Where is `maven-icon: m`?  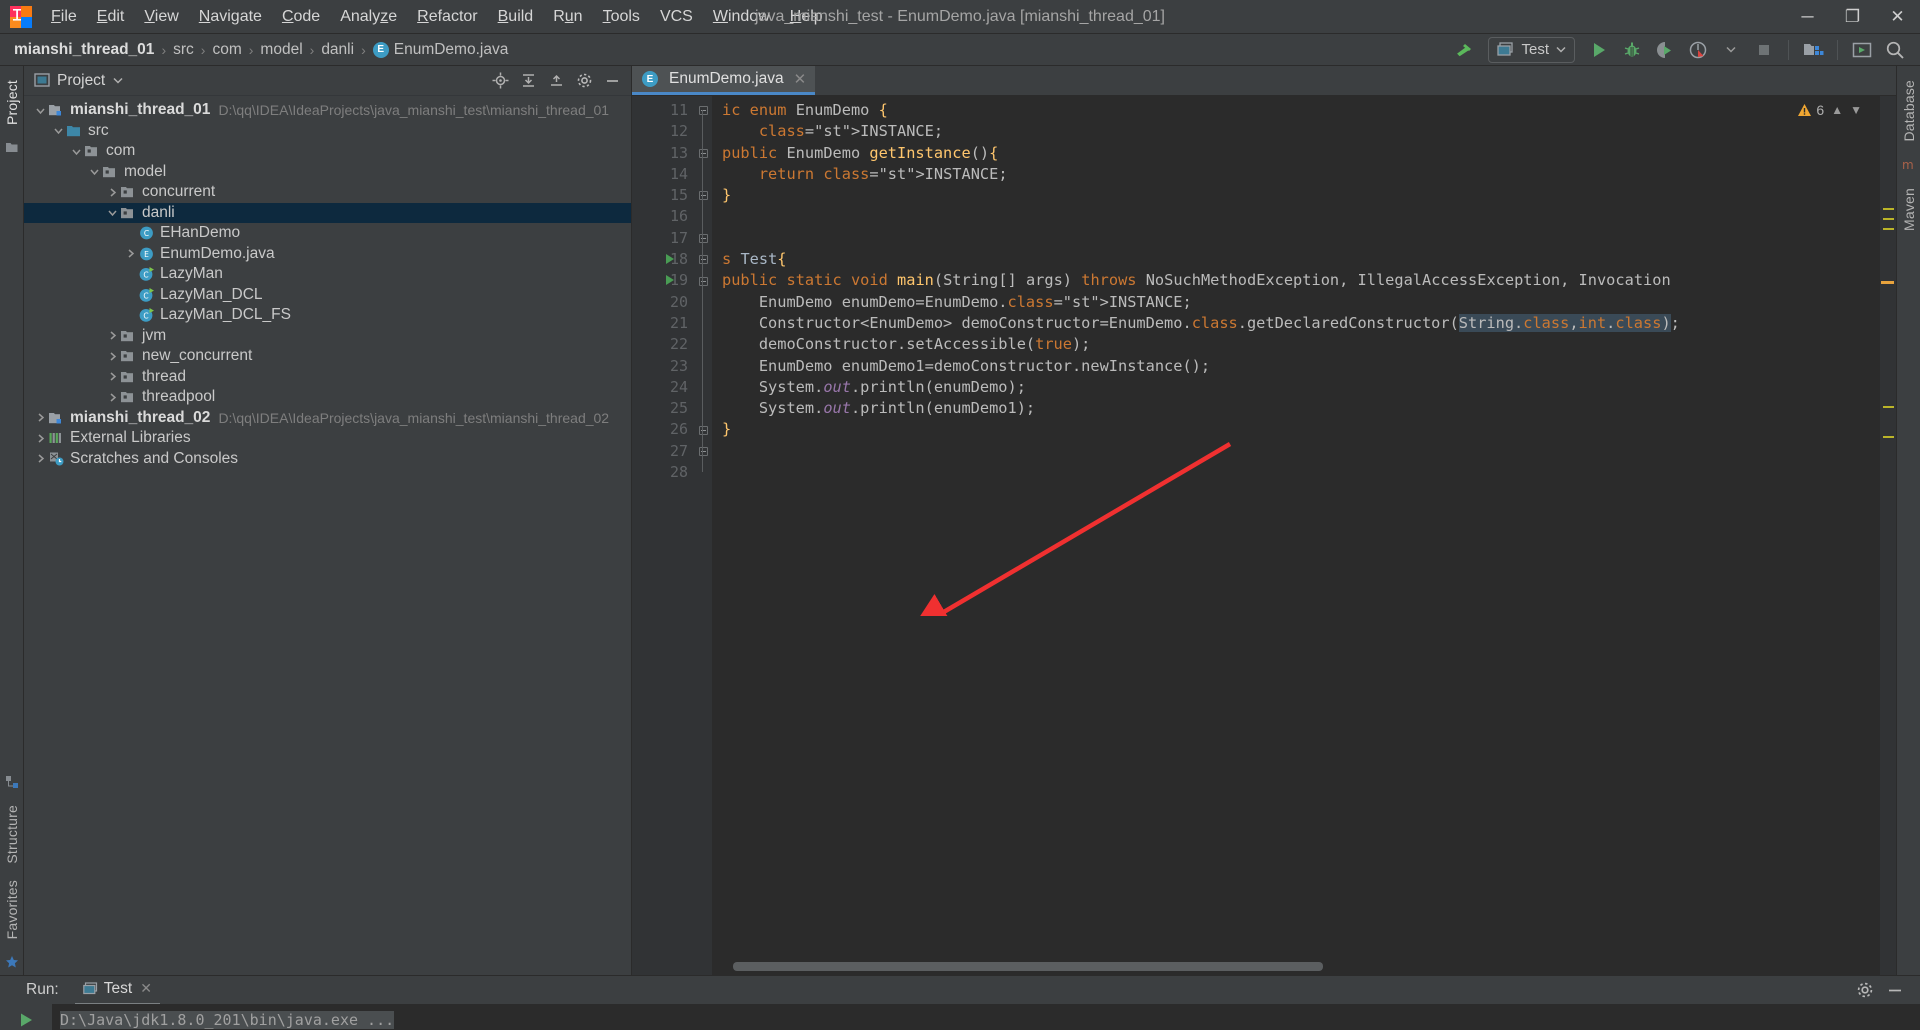
maven-icon: m is located at coordinates (1909, 165).